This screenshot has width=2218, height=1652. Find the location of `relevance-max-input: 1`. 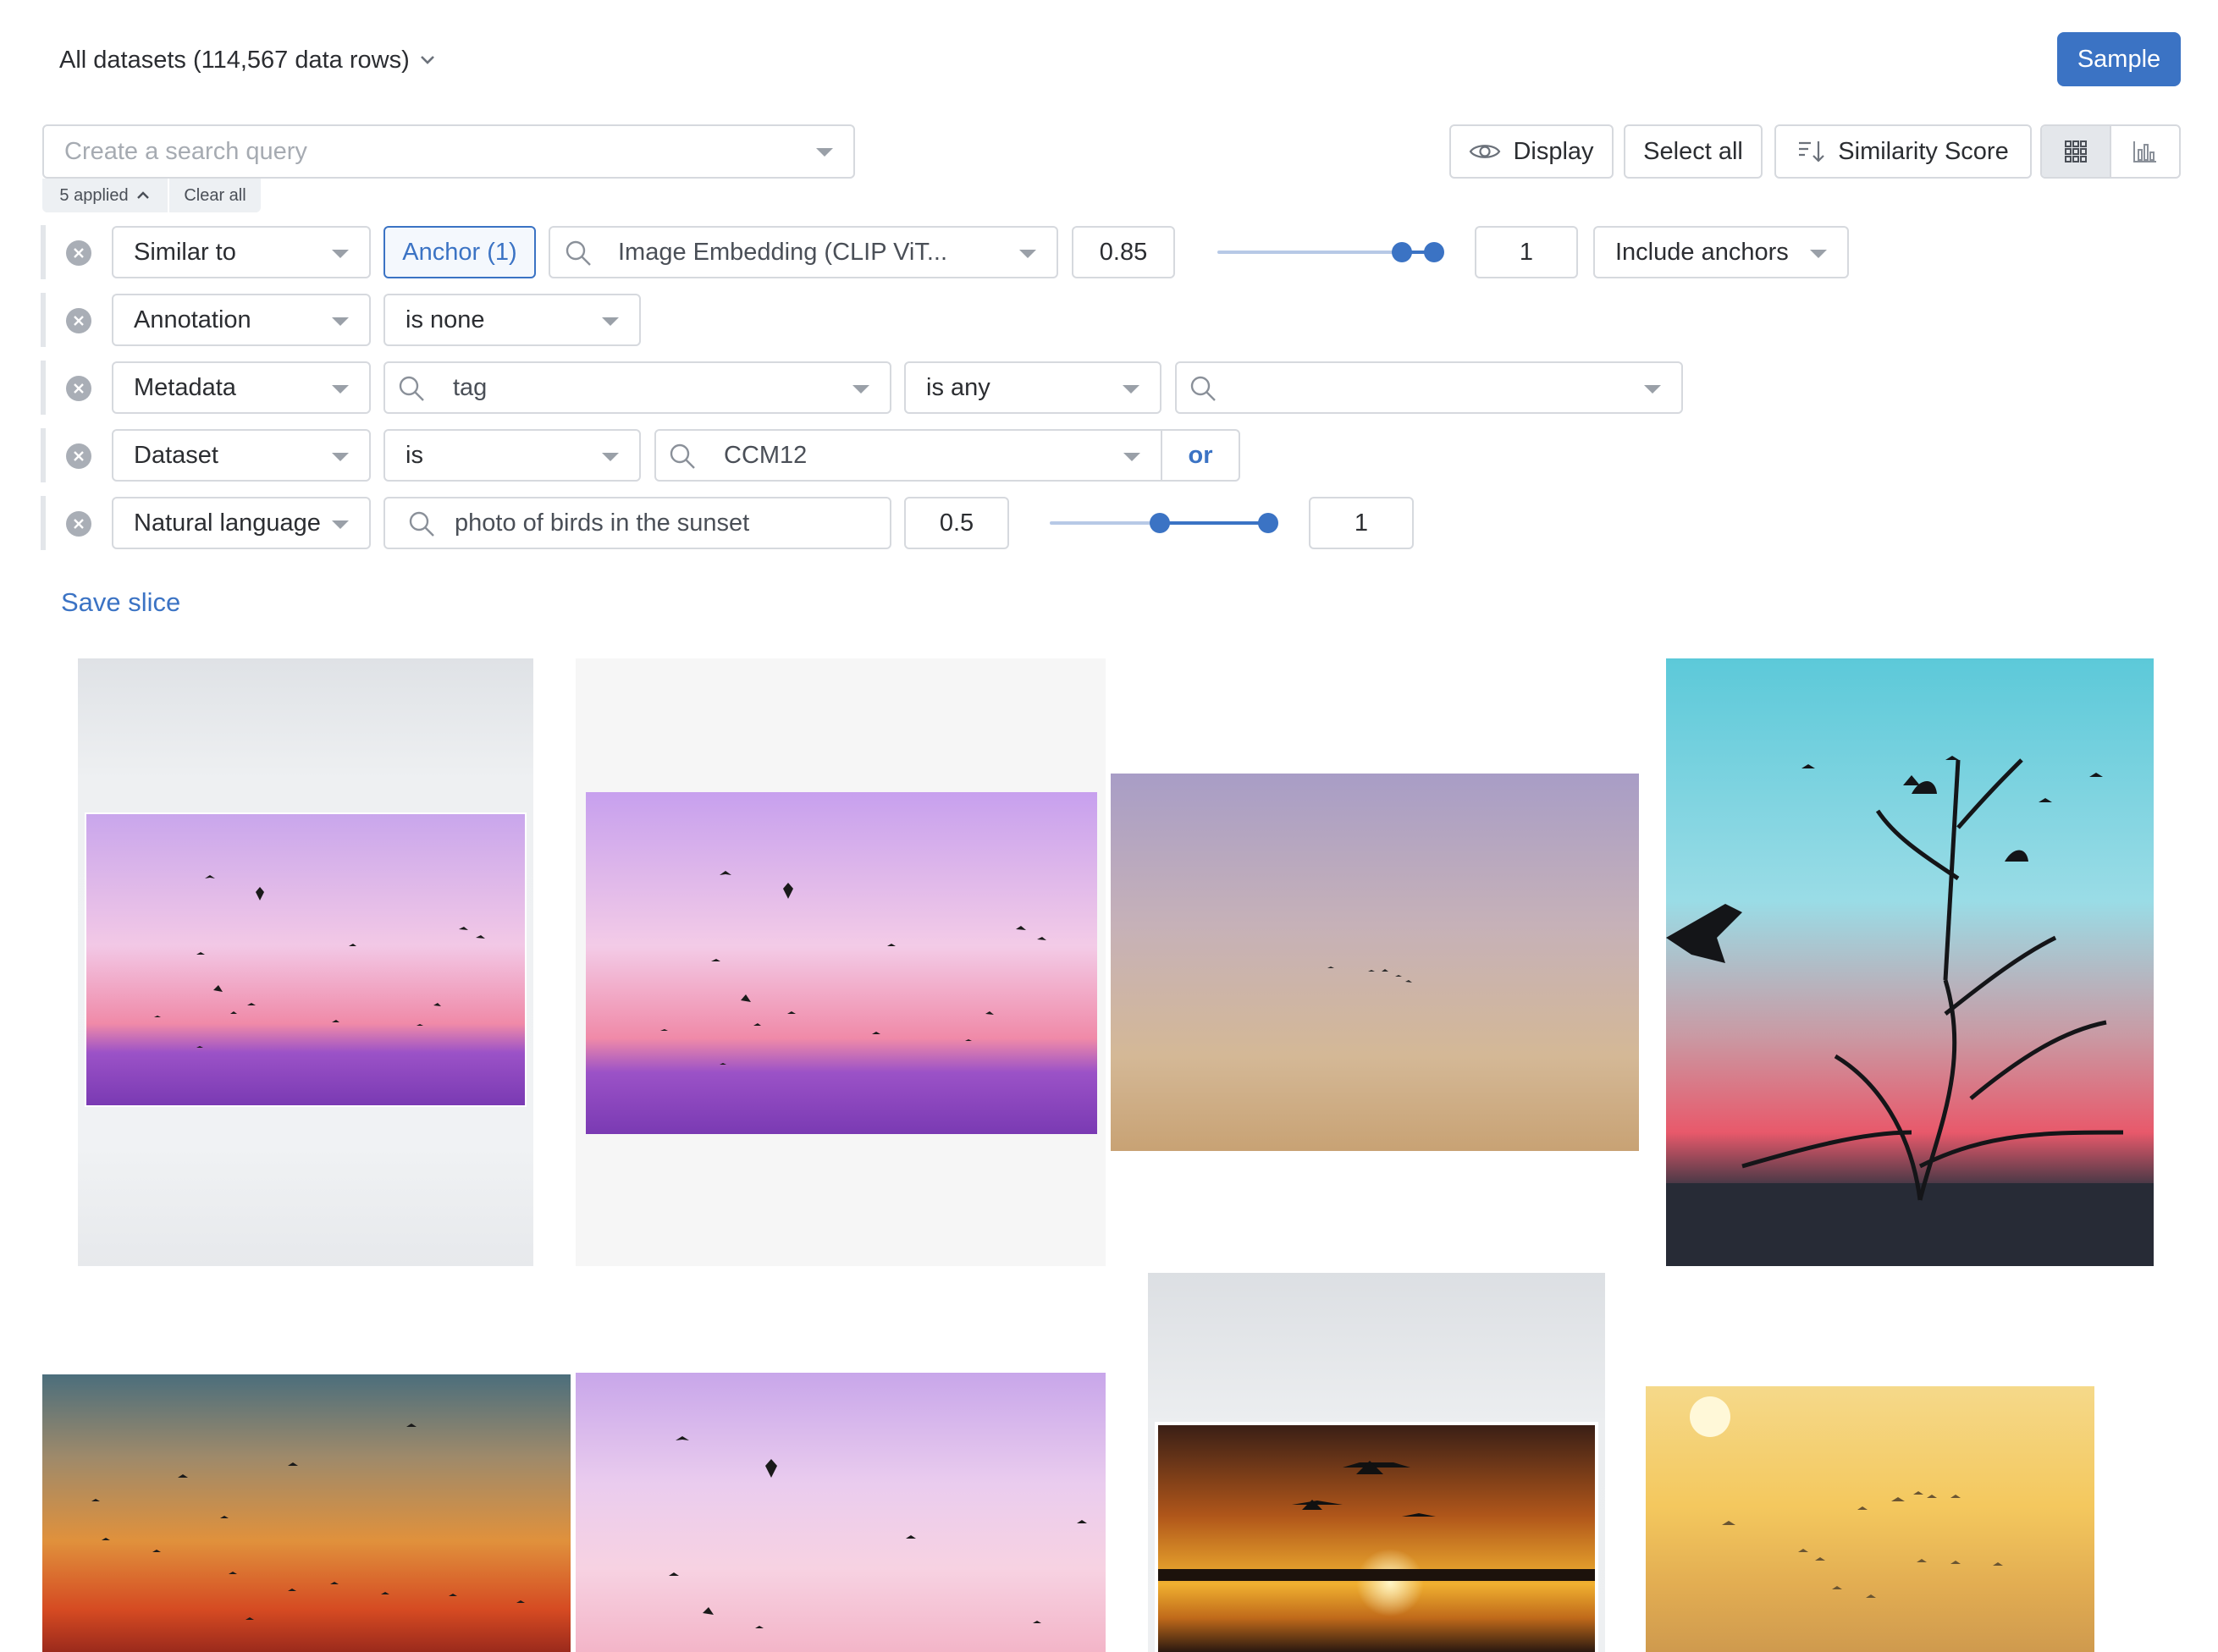

relevance-max-input: 1 is located at coordinates (1362, 523).